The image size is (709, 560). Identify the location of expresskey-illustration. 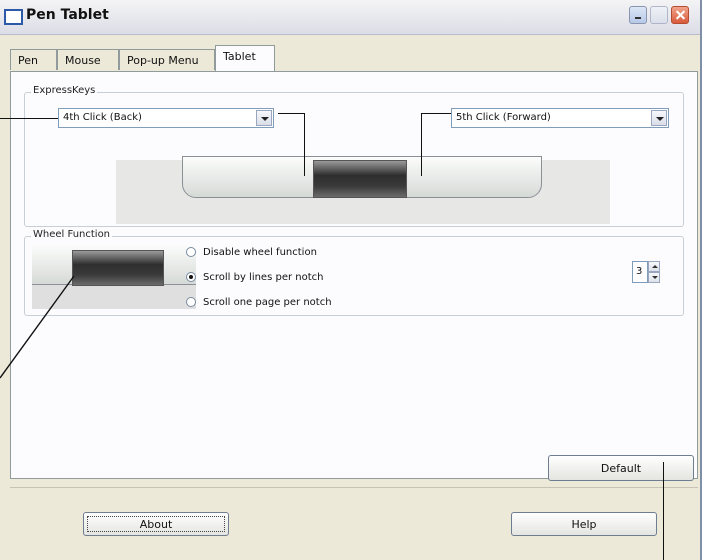
(360, 179).